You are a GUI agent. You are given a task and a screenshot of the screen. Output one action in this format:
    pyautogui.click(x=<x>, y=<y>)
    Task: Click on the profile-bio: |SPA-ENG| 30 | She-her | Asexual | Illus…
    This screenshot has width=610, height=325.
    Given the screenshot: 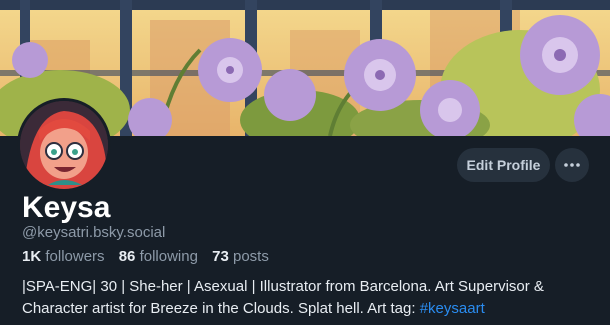 What is the action you would take?
    pyautogui.click(x=307, y=298)
    